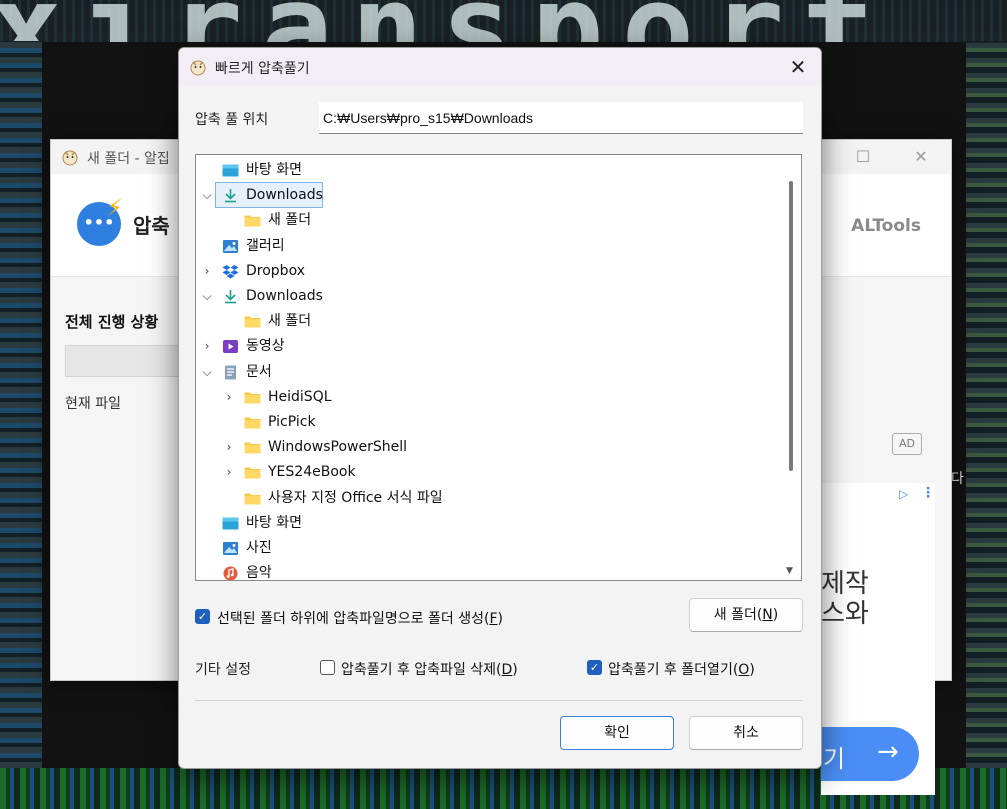 The height and width of the screenshot is (809, 1007). What do you see at coordinates (115, 208) in the screenshot?
I see `bolt-icon: ⚡` at bounding box center [115, 208].